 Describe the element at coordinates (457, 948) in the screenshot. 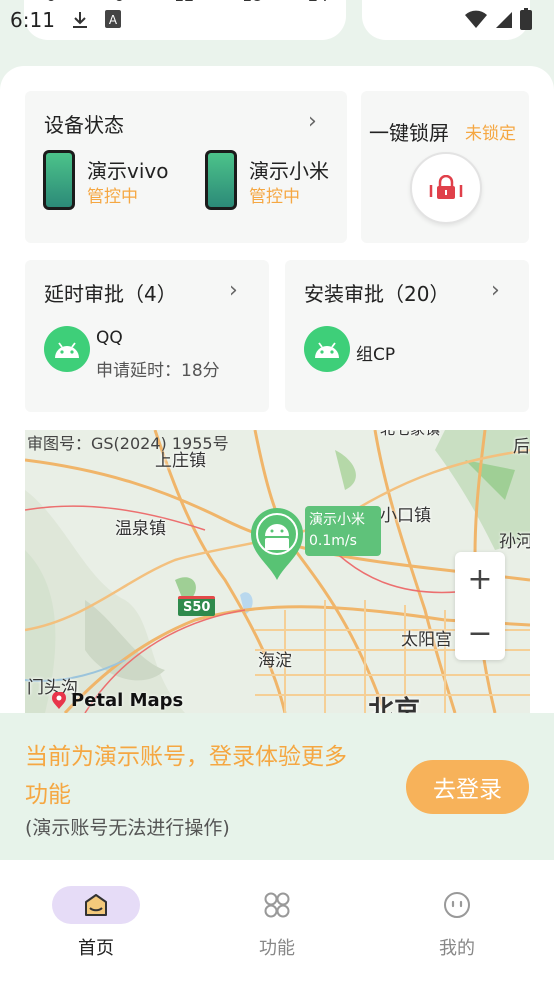

I see `tab-mine-label: 我的` at that location.